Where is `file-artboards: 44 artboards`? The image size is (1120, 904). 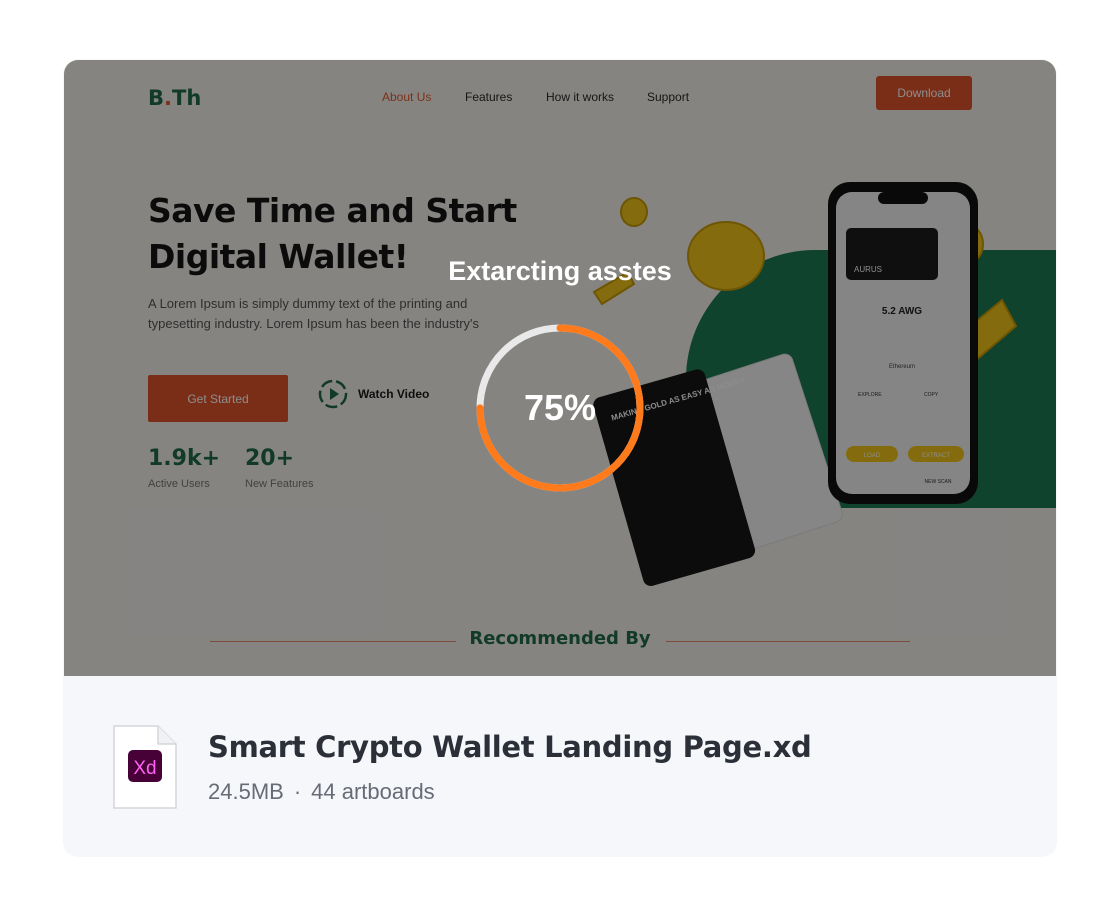
file-artboards: 44 artboards is located at coordinates (373, 791).